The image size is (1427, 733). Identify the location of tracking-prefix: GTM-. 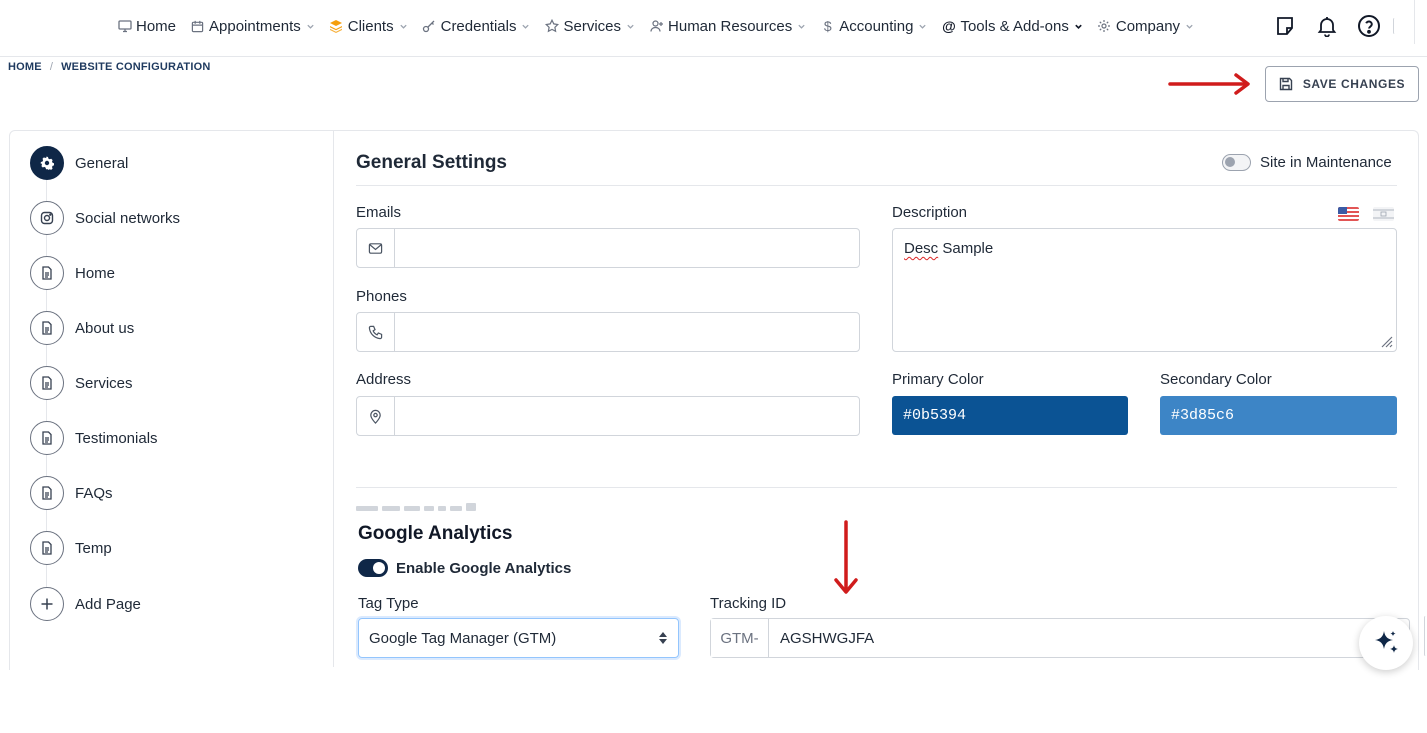
(740, 638).